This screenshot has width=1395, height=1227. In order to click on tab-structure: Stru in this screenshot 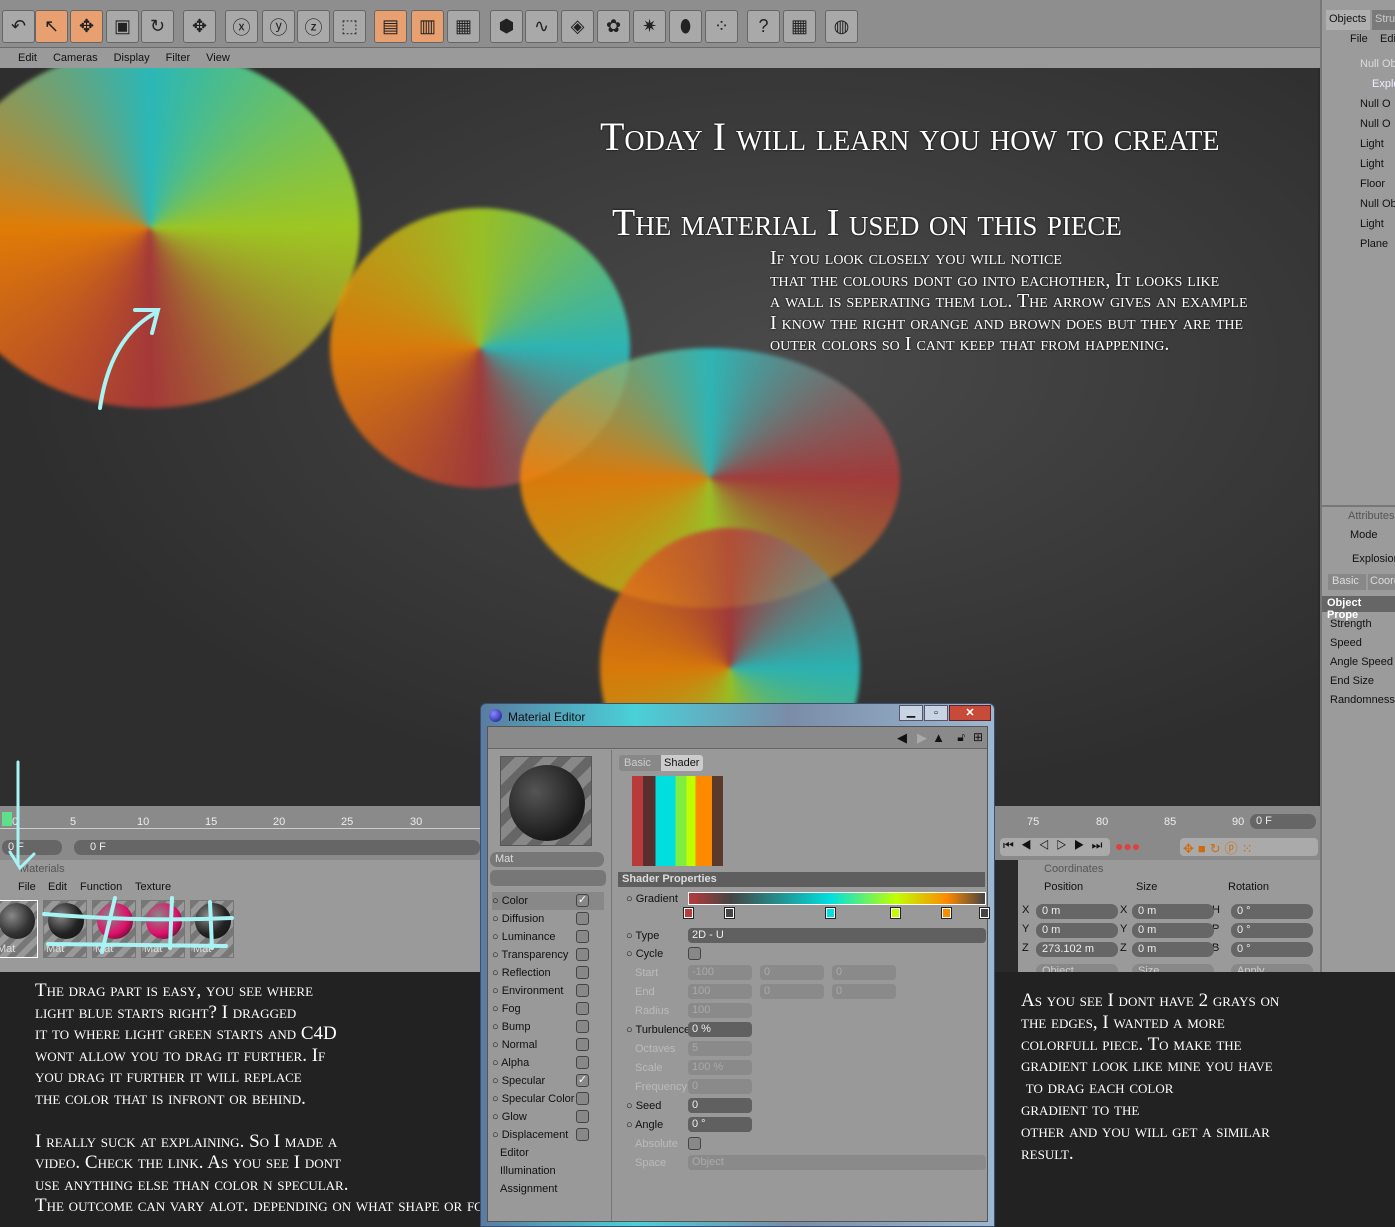, I will do `click(1383, 20)`.